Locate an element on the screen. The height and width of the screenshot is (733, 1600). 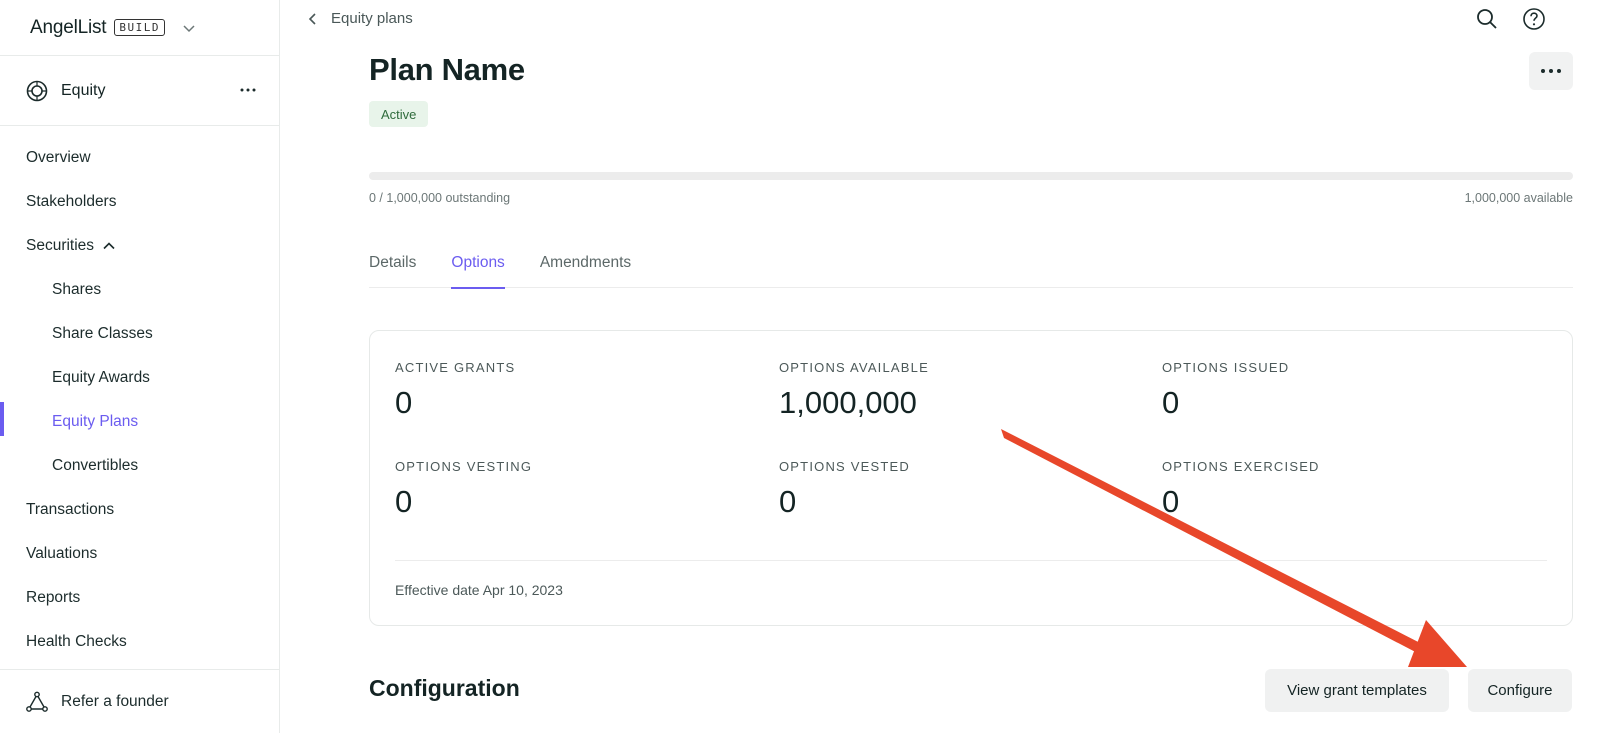
sidebar-item-label: Valuations is located at coordinates (62, 553).